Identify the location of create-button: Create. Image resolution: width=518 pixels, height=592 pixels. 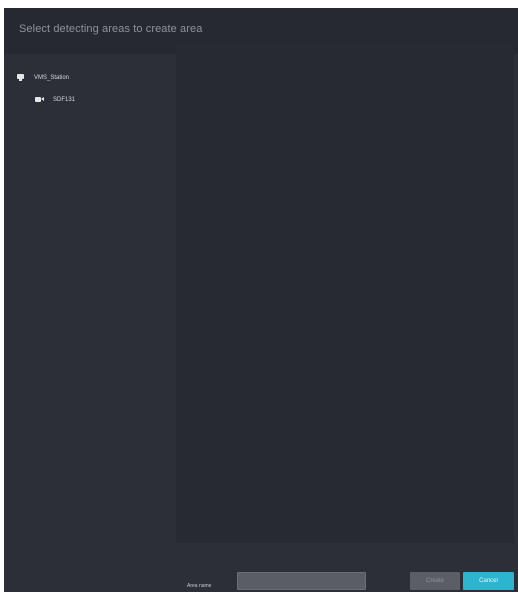
(435, 581).